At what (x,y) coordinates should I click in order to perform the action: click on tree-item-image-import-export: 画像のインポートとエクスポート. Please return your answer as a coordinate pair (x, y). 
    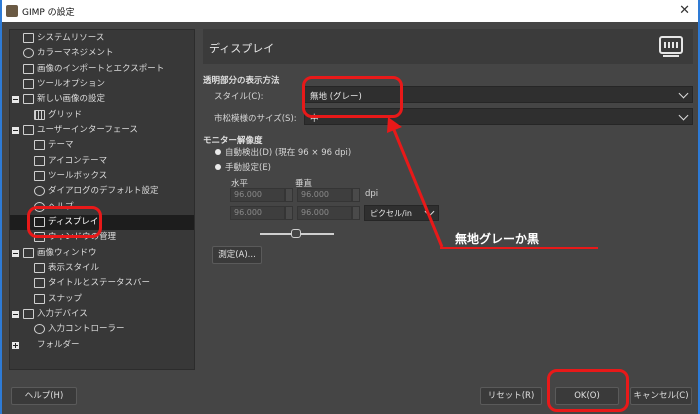
    Looking at the image, I should click on (102, 69).